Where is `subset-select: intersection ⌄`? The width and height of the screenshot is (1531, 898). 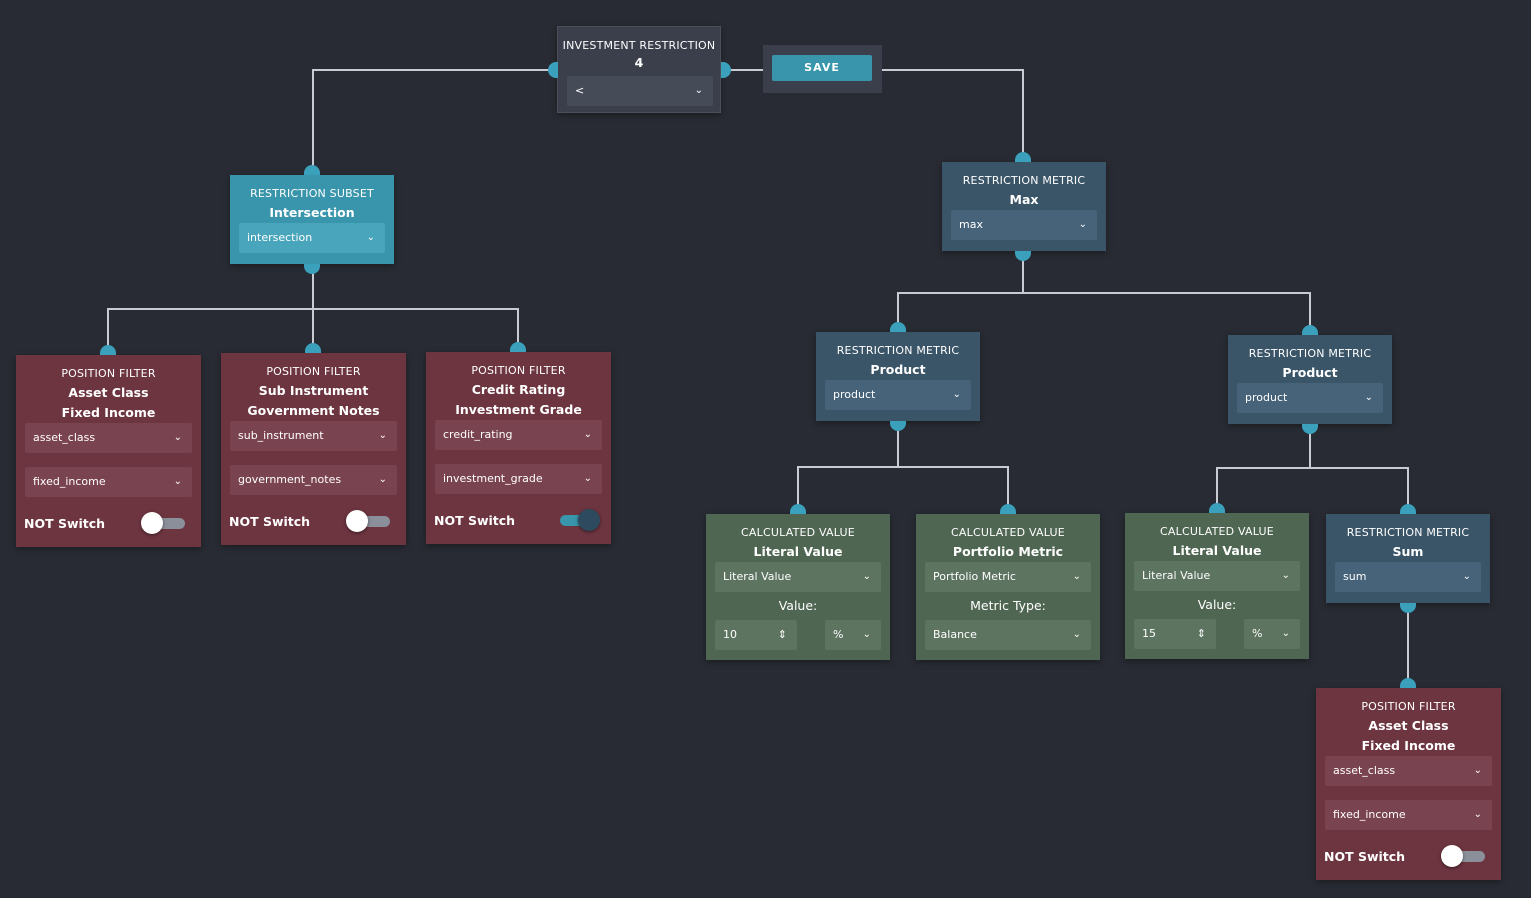 subset-select: intersection ⌄ is located at coordinates (312, 238).